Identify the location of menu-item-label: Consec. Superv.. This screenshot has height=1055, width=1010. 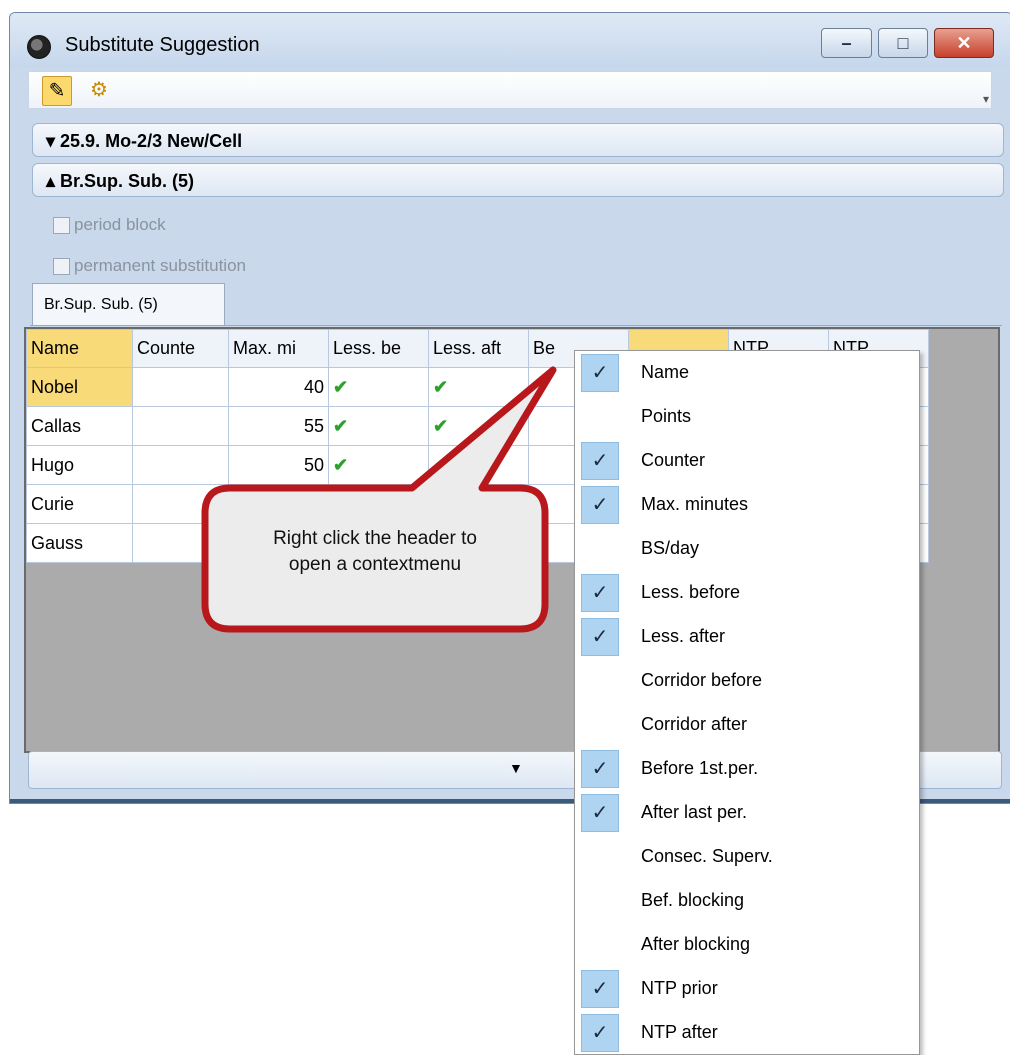
(707, 856).